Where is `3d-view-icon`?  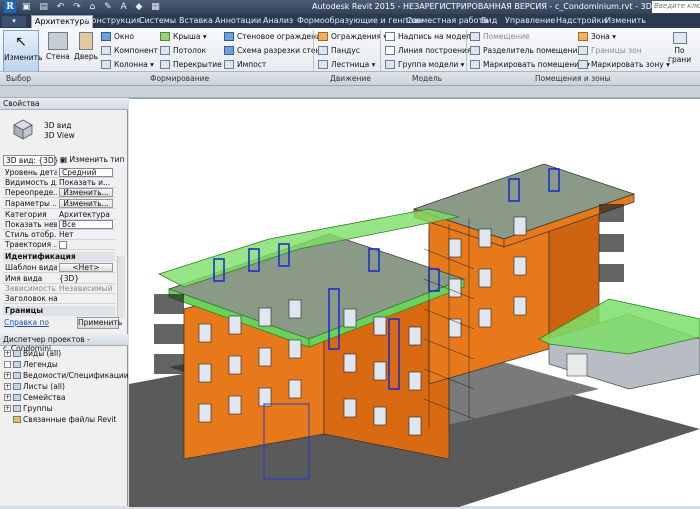 3d-view-icon is located at coordinates (23, 129).